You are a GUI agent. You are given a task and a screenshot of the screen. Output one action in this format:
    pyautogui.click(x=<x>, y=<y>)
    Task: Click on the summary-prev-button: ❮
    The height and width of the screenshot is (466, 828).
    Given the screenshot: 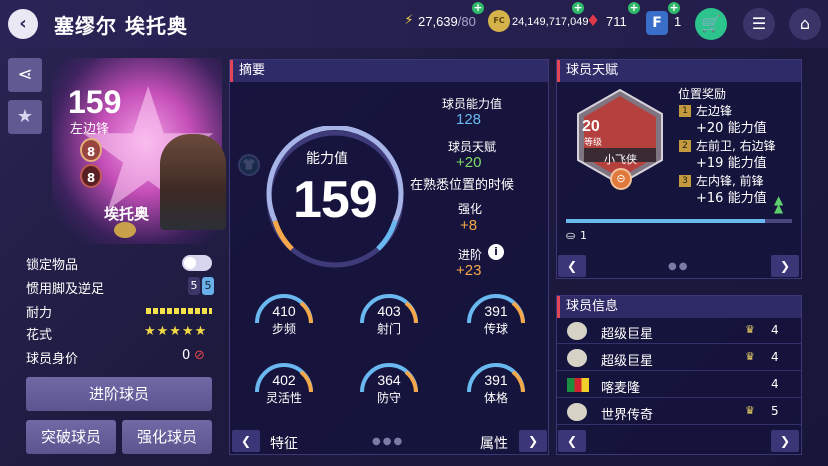 What is the action you would take?
    pyautogui.click(x=246, y=441)
    